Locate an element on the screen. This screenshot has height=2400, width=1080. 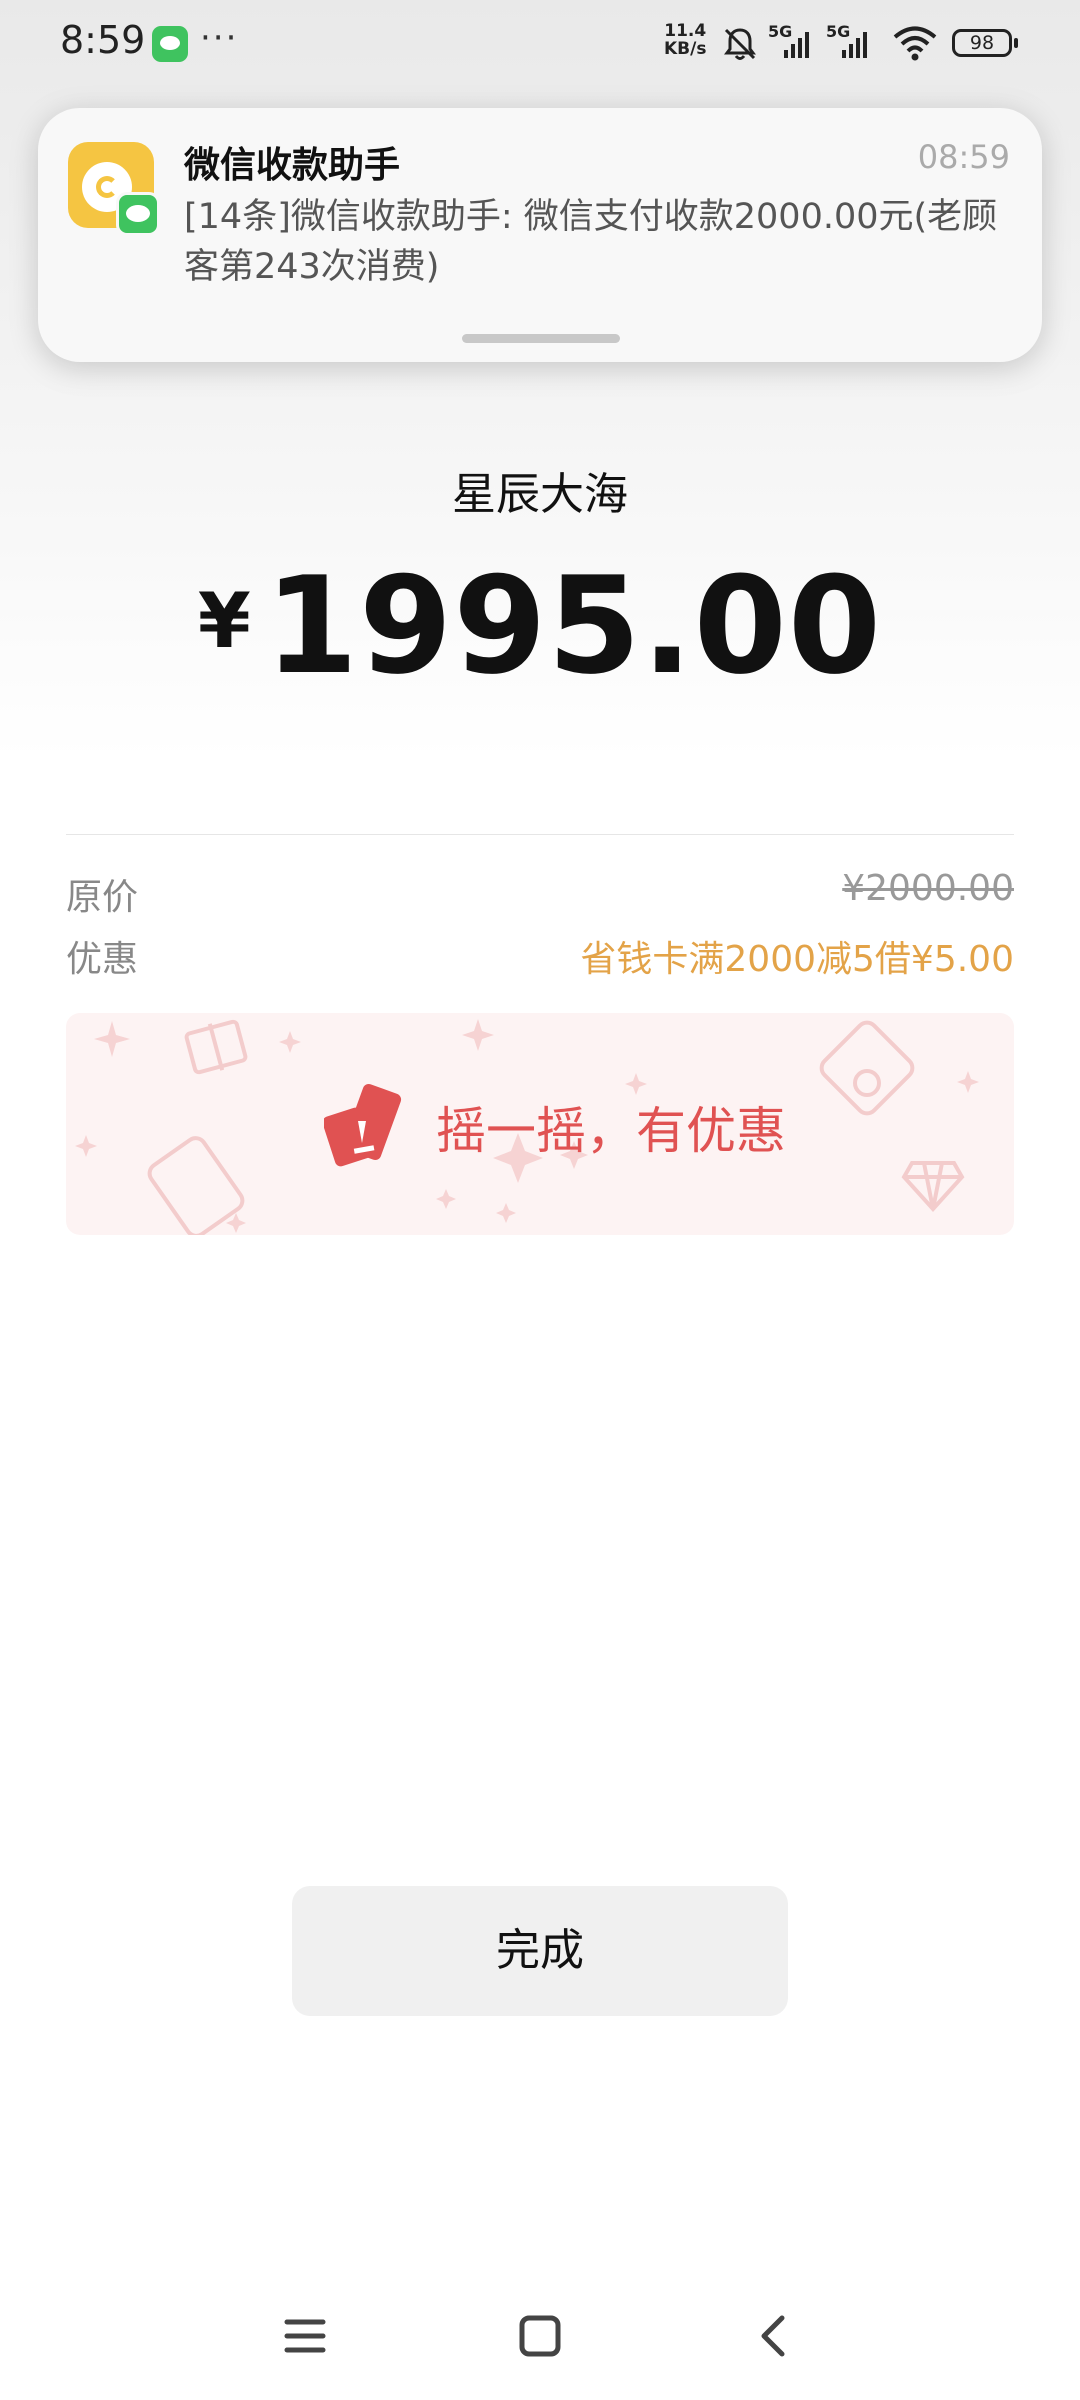
notification-body: [14条]微信收款助手: 微信支付收款2000.00元(老顾客第243次消费) is located at coordinates (591, 242).